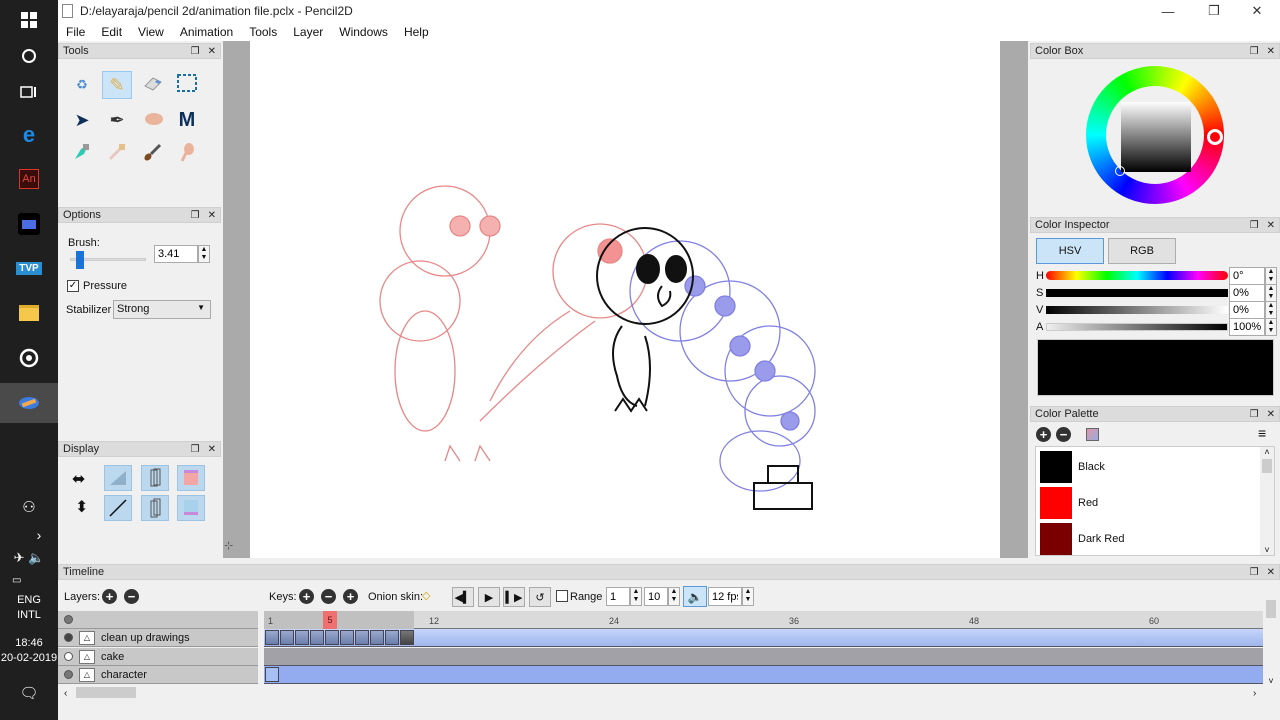 The width and height of the screenshot is (1280, 720). What do you see at coordinates (82, 85) in the screenshot?
I see `clear-tool-button: ♻` at bounding box center [82, 85].